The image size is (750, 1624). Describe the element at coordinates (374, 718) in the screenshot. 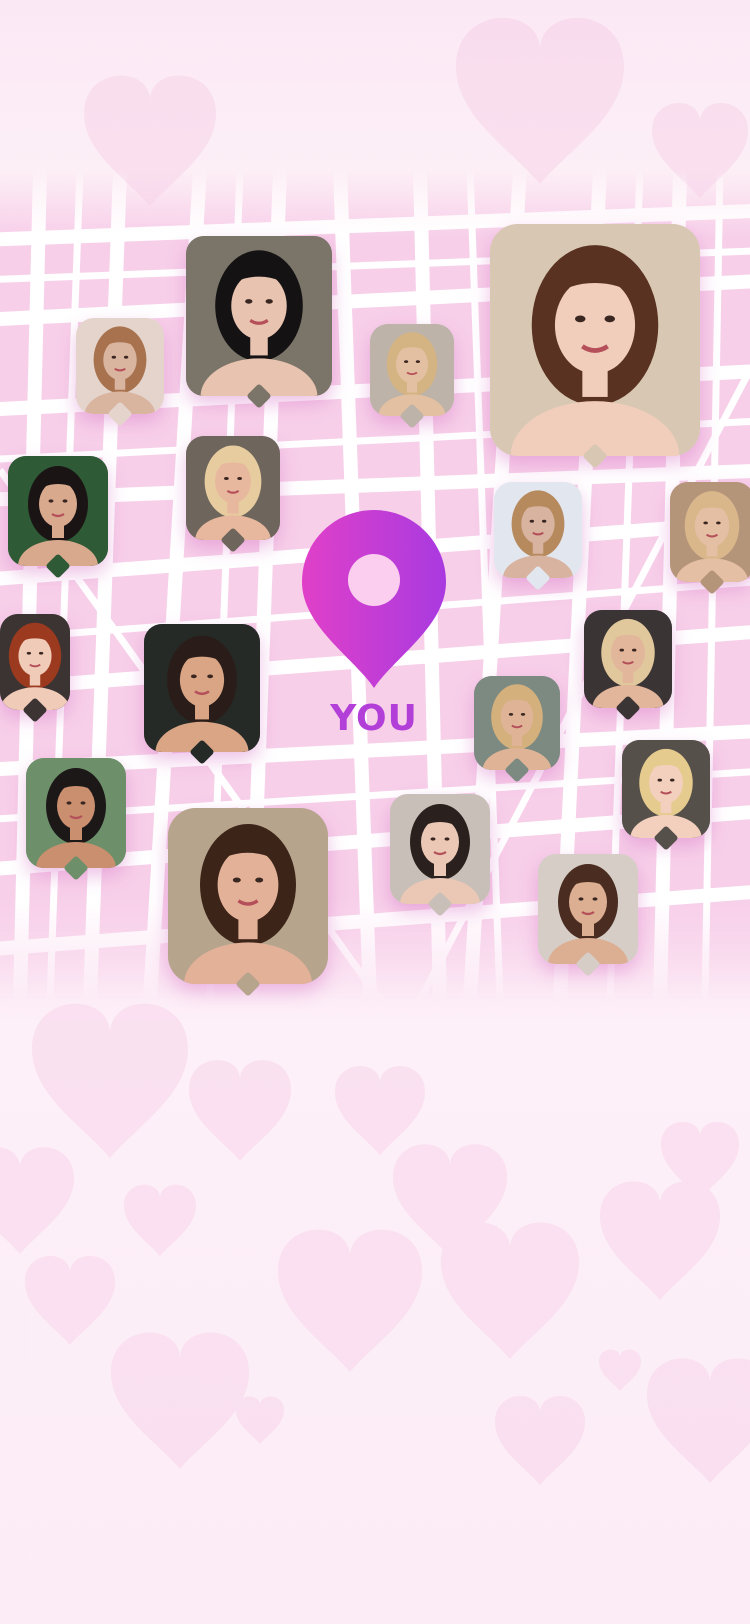

I see `user-location-label: YOU` at that location.